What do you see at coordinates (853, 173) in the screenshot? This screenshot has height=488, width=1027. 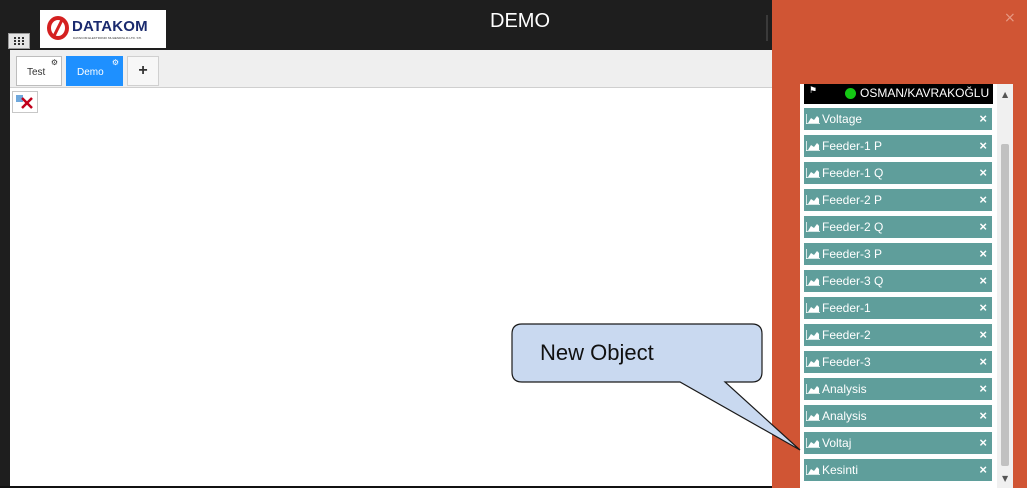 I see `list-item-label: Feeder-1 Q` at bounding box center [853, 173].